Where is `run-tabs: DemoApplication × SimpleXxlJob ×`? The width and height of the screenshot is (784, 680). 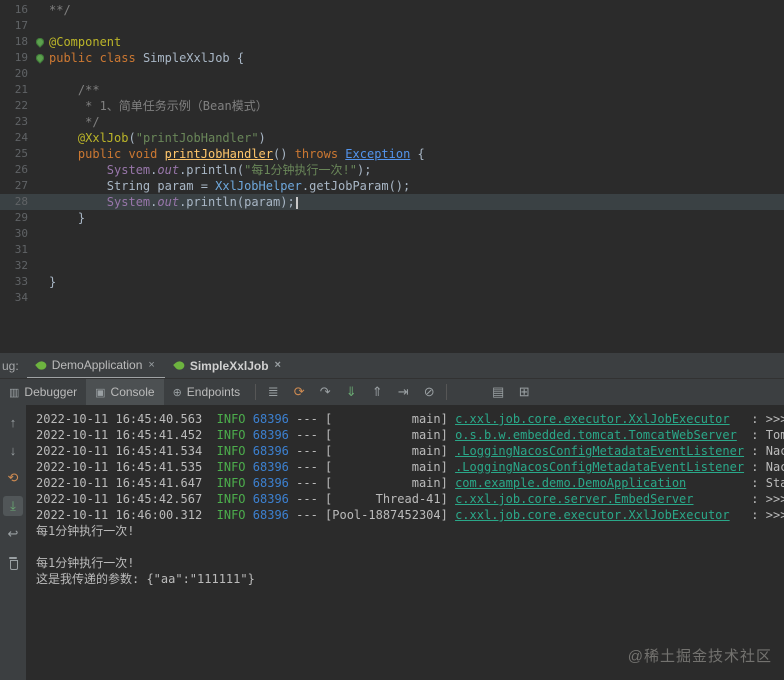 run-tabs: DemoApplication × SimpleXxlJob × is located at coordinates (158, 365).